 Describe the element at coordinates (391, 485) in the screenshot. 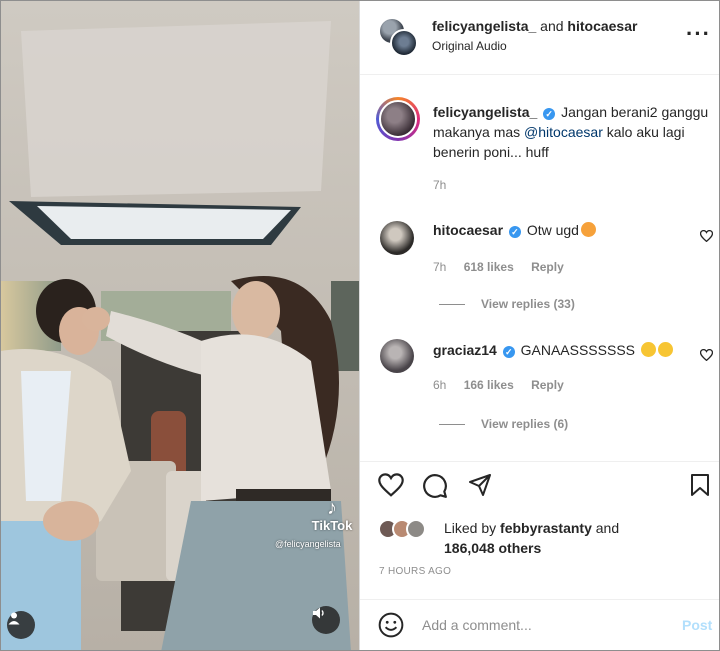

I see `like-heart-icon` at that location.